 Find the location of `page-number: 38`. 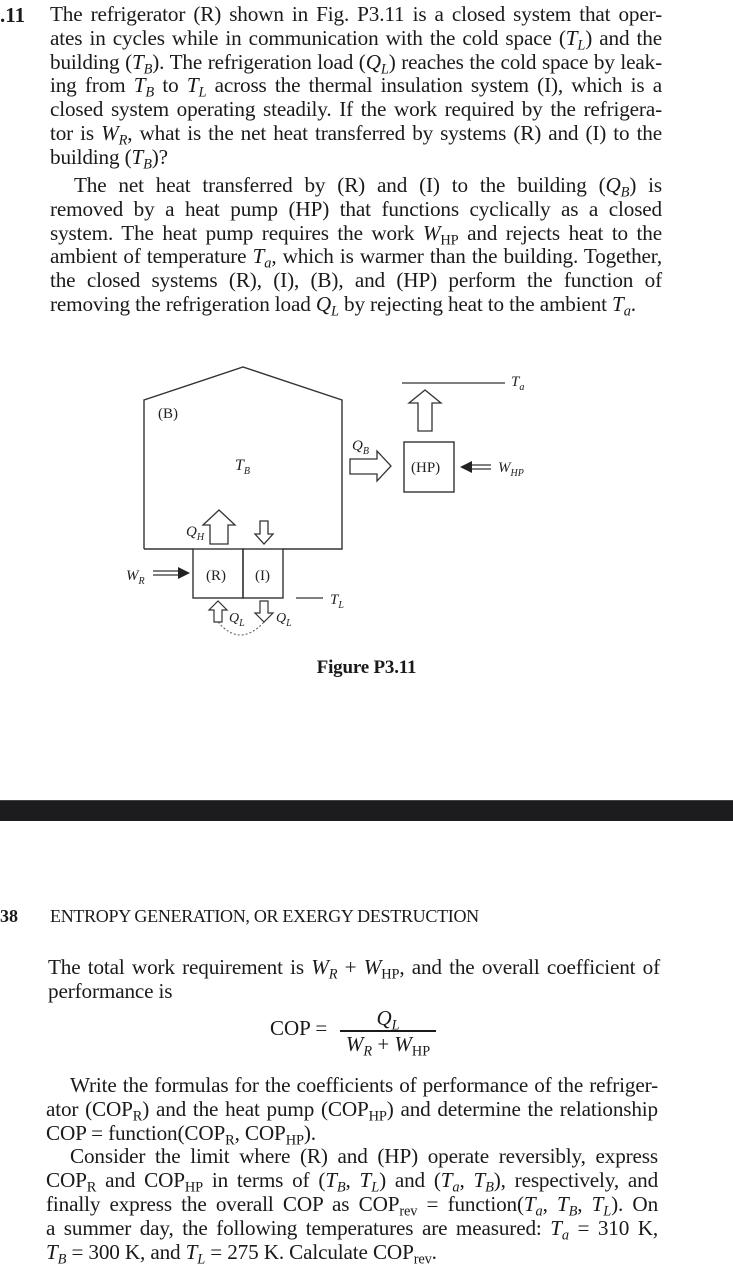

page-number: 38 is located at coordinates (9, 916).